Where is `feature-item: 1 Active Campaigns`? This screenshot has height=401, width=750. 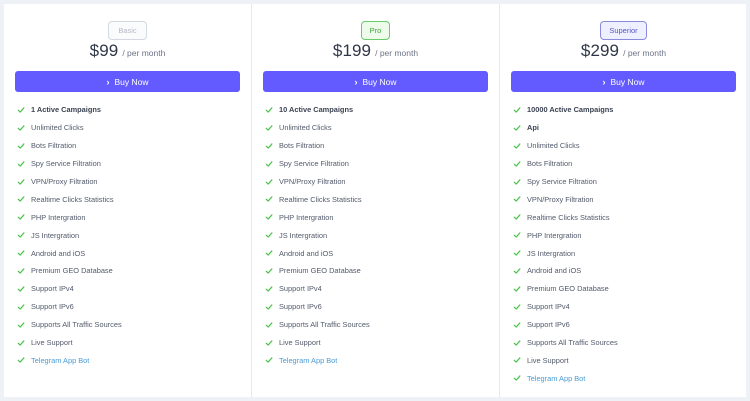 feature-item: 1 Active Campaigns is located at coordinates (128, 110).